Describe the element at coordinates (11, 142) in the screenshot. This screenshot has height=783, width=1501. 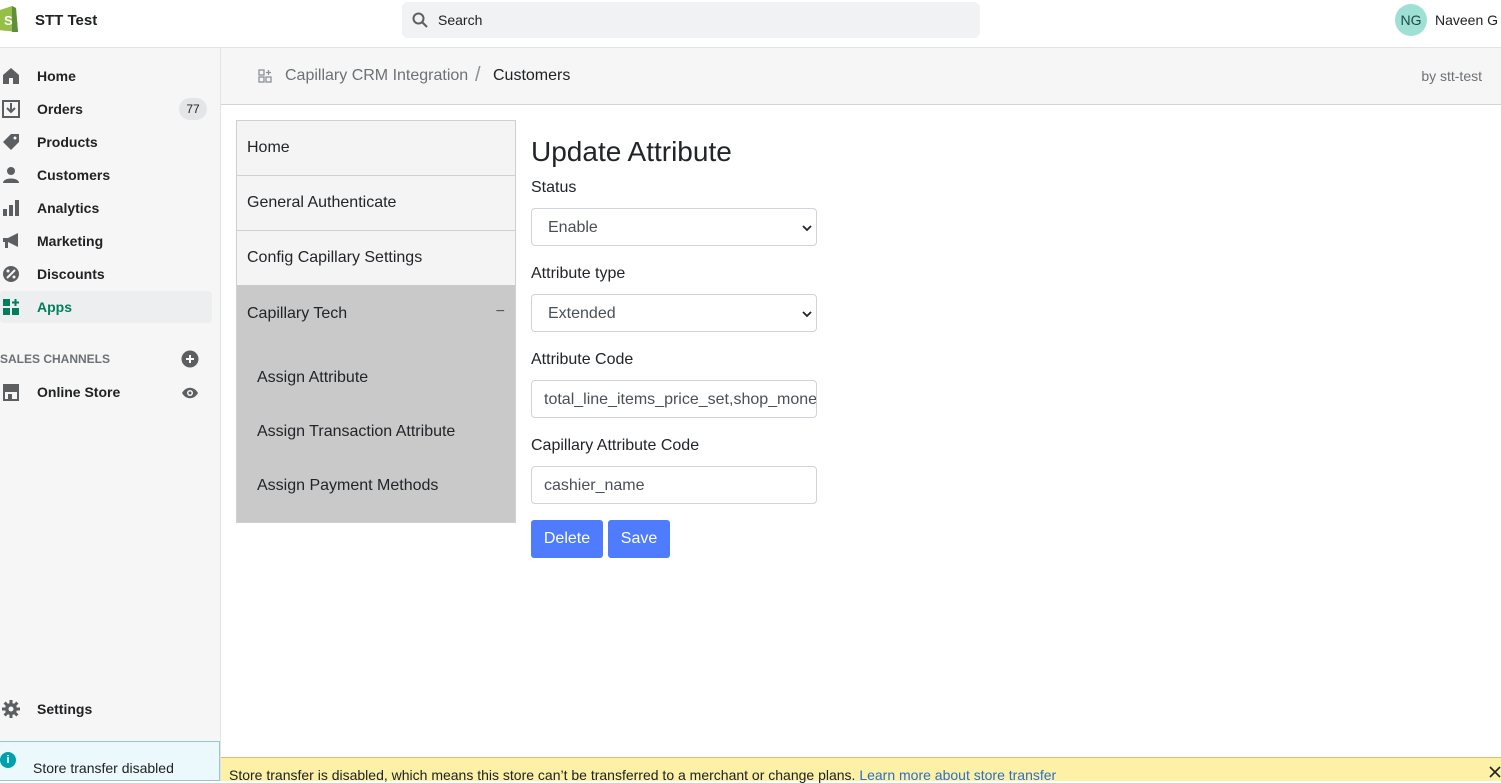
I see `tag-icon` at that location.